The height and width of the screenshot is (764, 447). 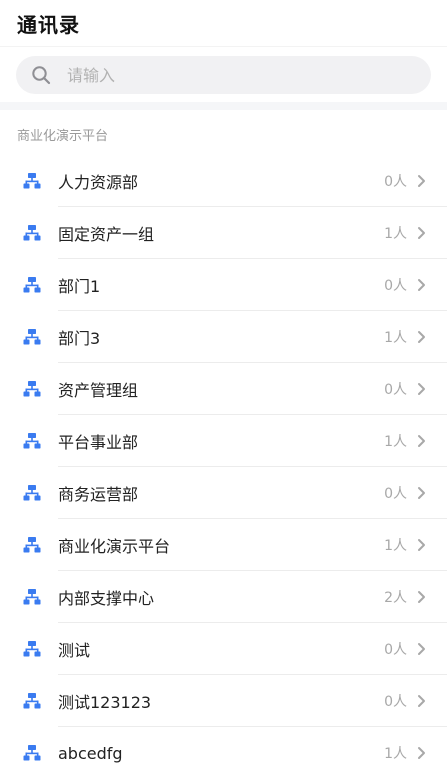 What do you see at coordinates (98, 442) in the screenshot?
I see `department-name: 平台事业部` at bounding box center [98, 442].